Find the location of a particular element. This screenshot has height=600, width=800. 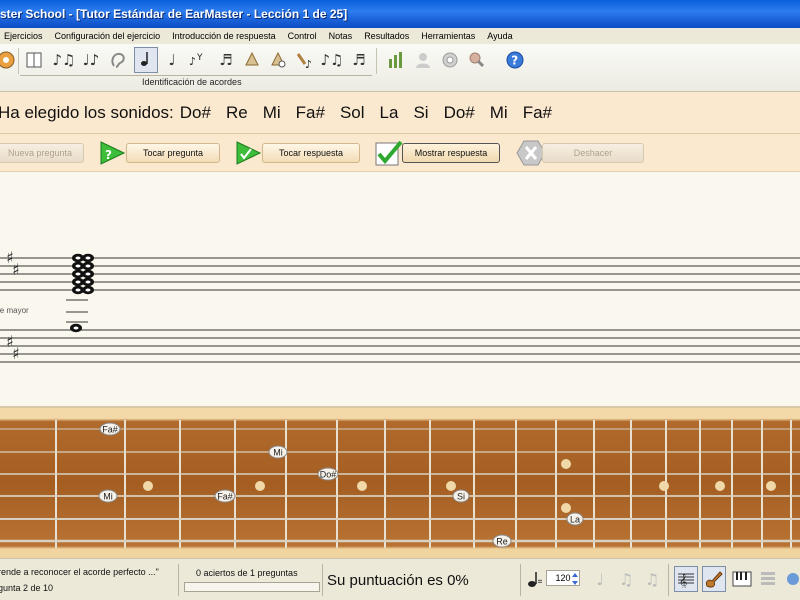

chord-inversion-icon: ♩ is located at coordinates (172, 60).